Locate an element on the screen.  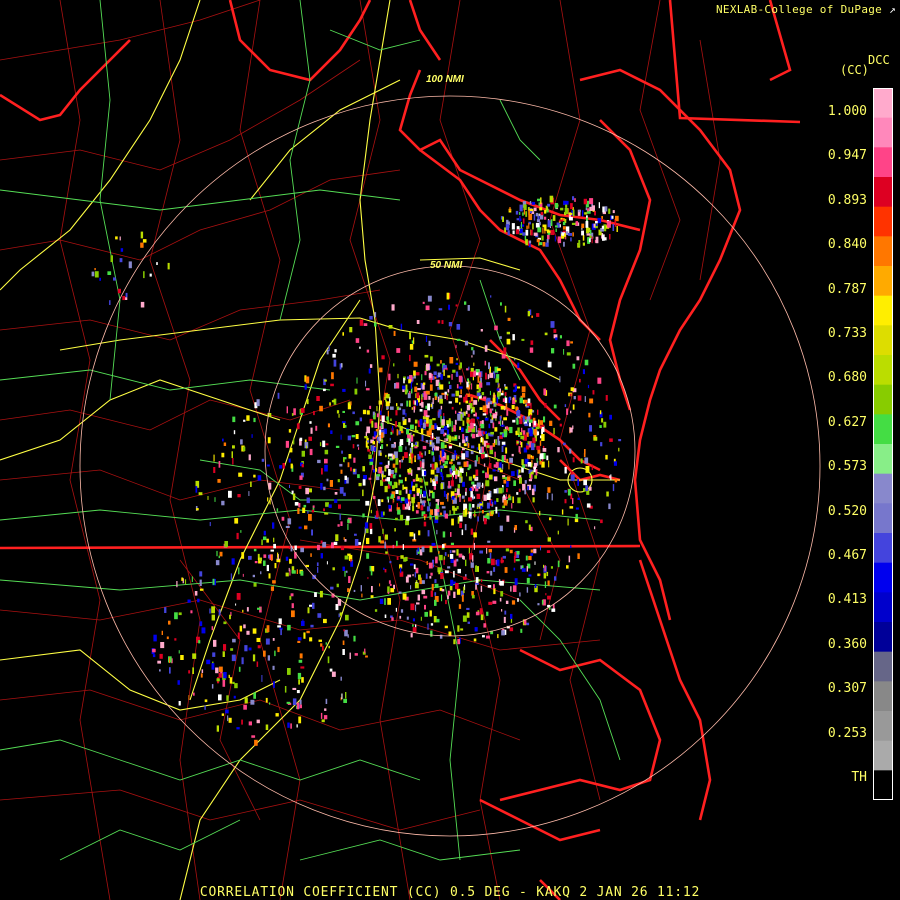
credit-link: NEXLAB-College of DuPage ↗ is located at coordinates (806, 9).